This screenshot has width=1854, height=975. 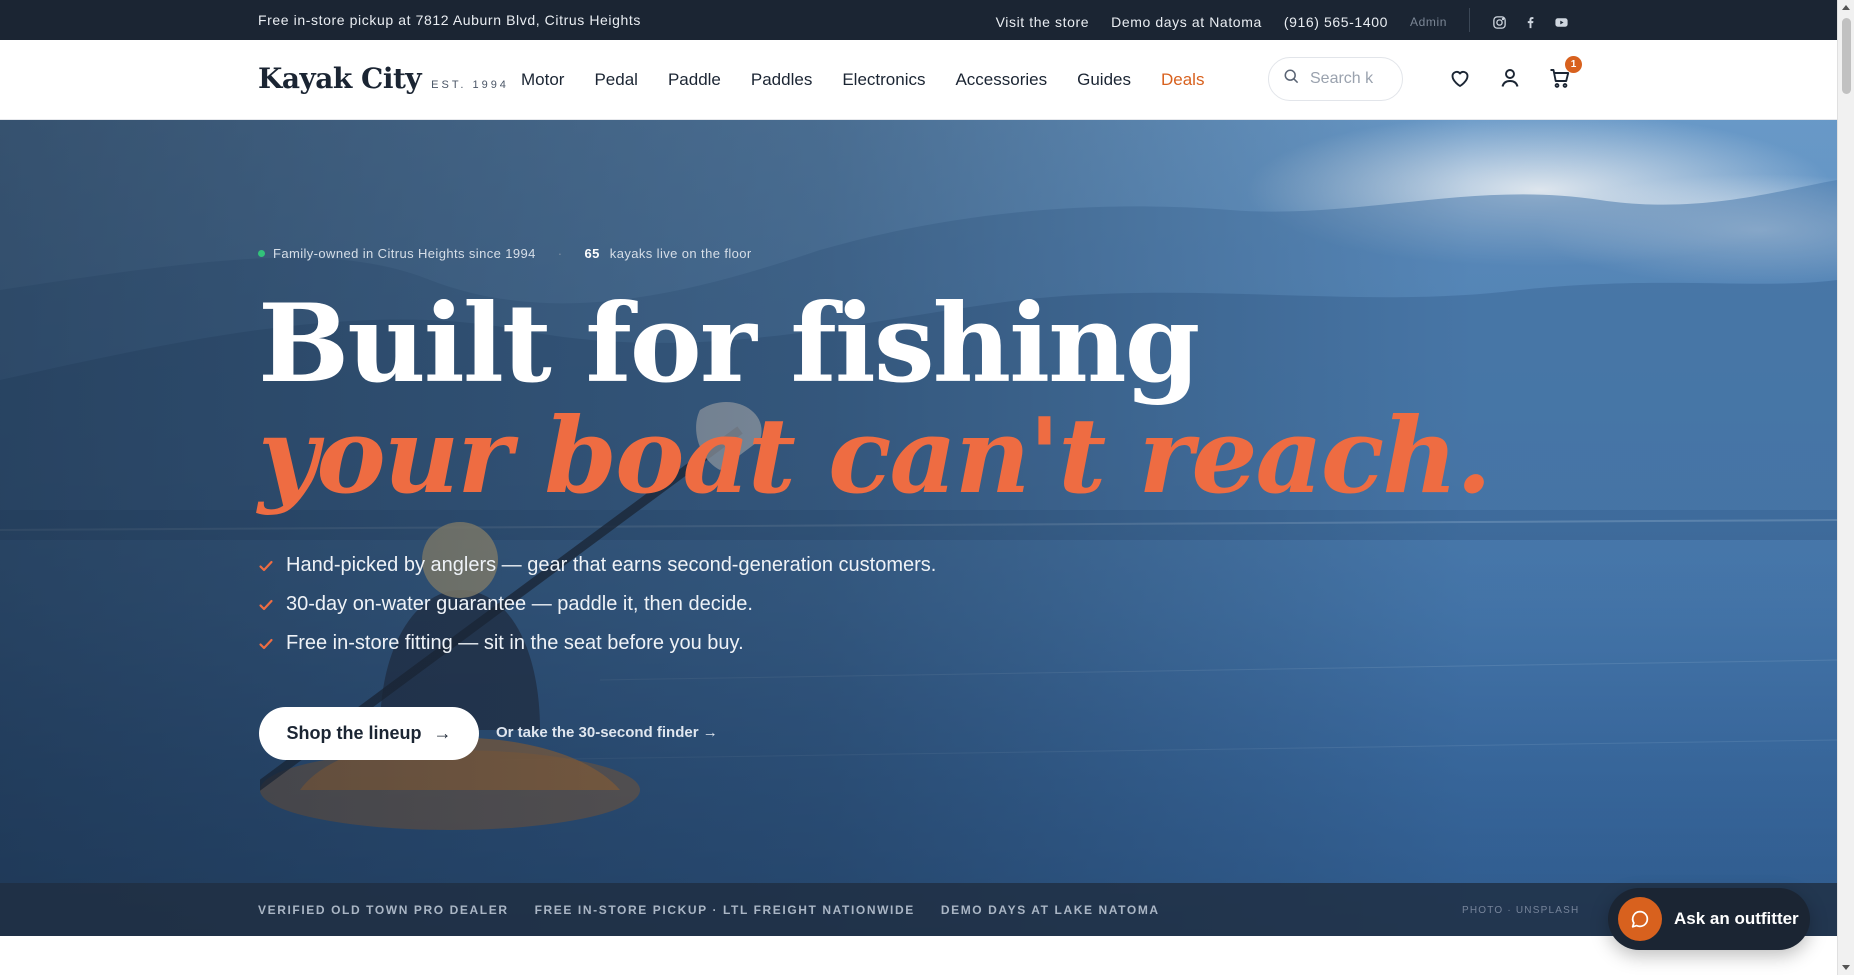 I want to click on kayak-count-label: kayaks live on the floor, so click(x=680, y=253).